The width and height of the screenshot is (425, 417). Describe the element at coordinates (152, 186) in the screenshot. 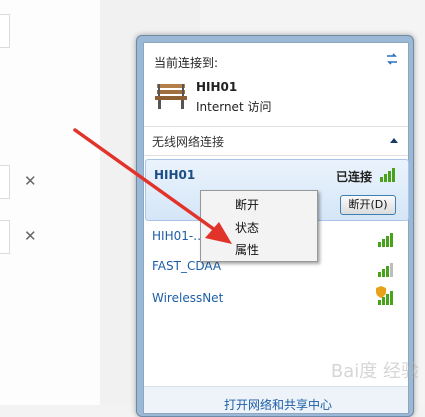

I see `annotation-arrow` at that location.